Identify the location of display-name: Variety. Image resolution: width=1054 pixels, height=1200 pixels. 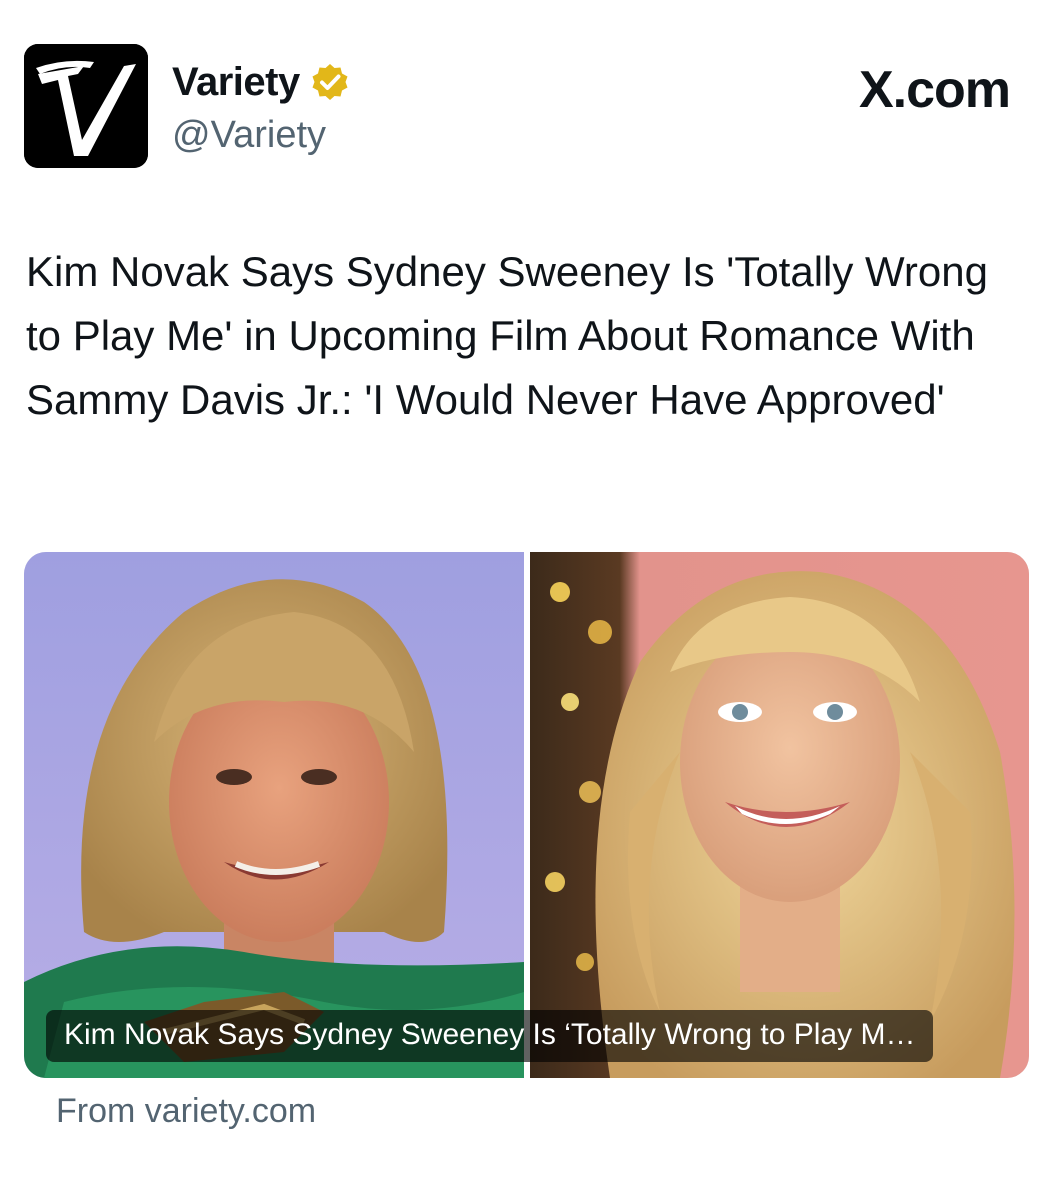
(236, 82).